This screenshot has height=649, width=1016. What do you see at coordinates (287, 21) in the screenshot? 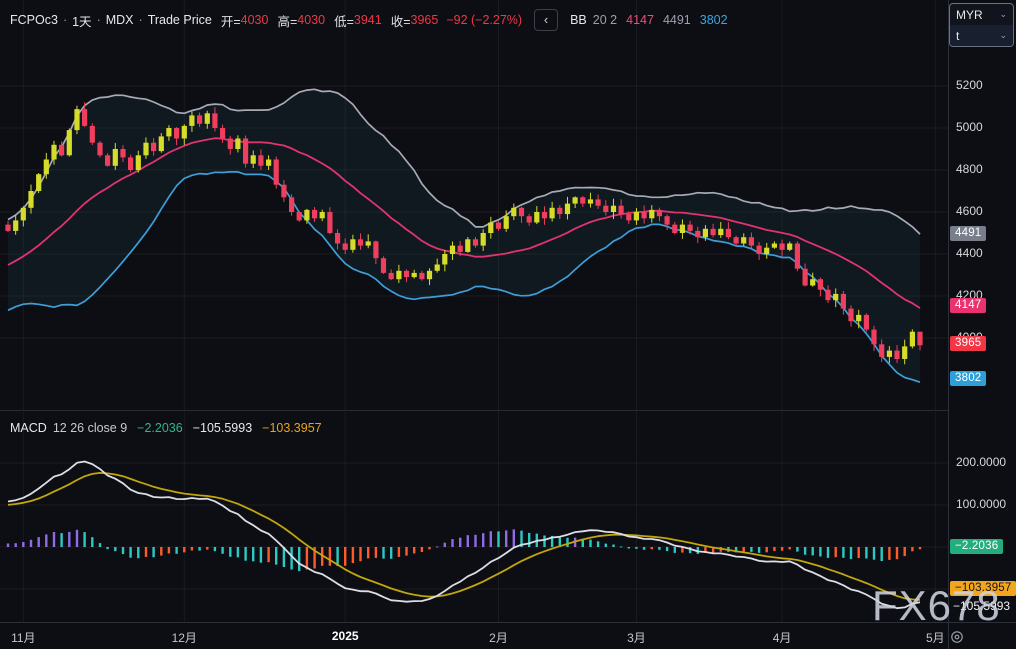
I see `high-label: 高=` at bounding box center [287, 21].